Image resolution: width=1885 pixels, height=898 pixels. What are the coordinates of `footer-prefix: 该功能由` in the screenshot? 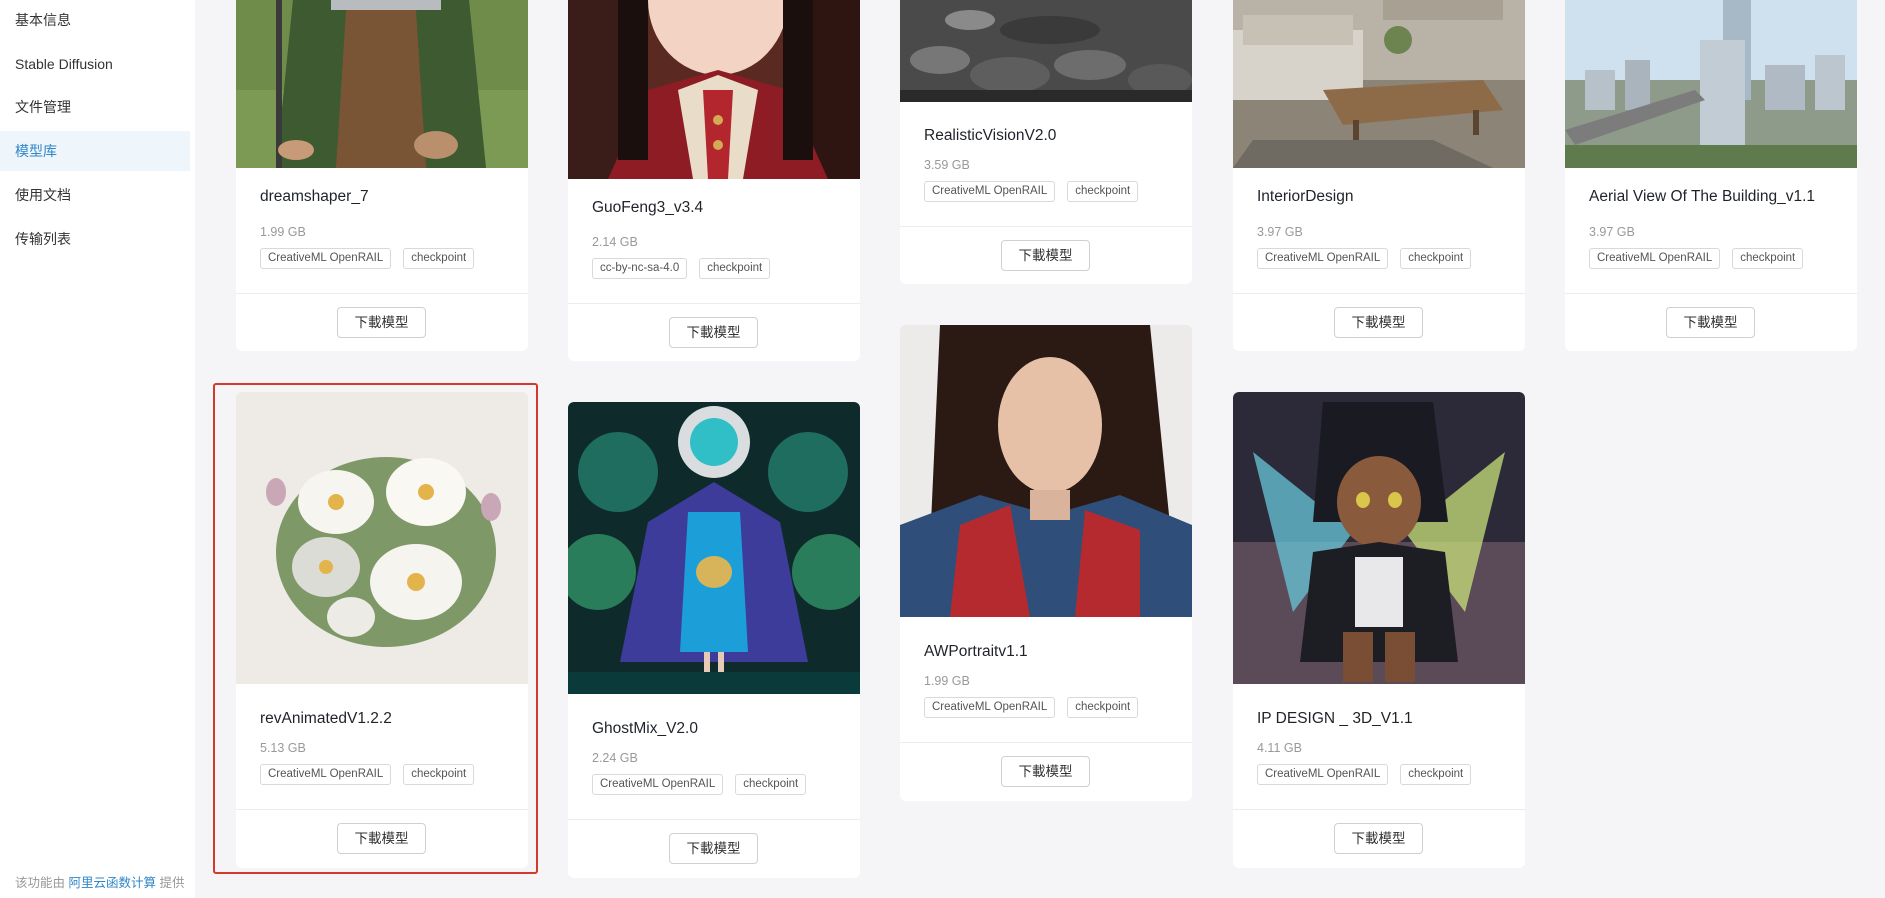 It's located at (40, 883).